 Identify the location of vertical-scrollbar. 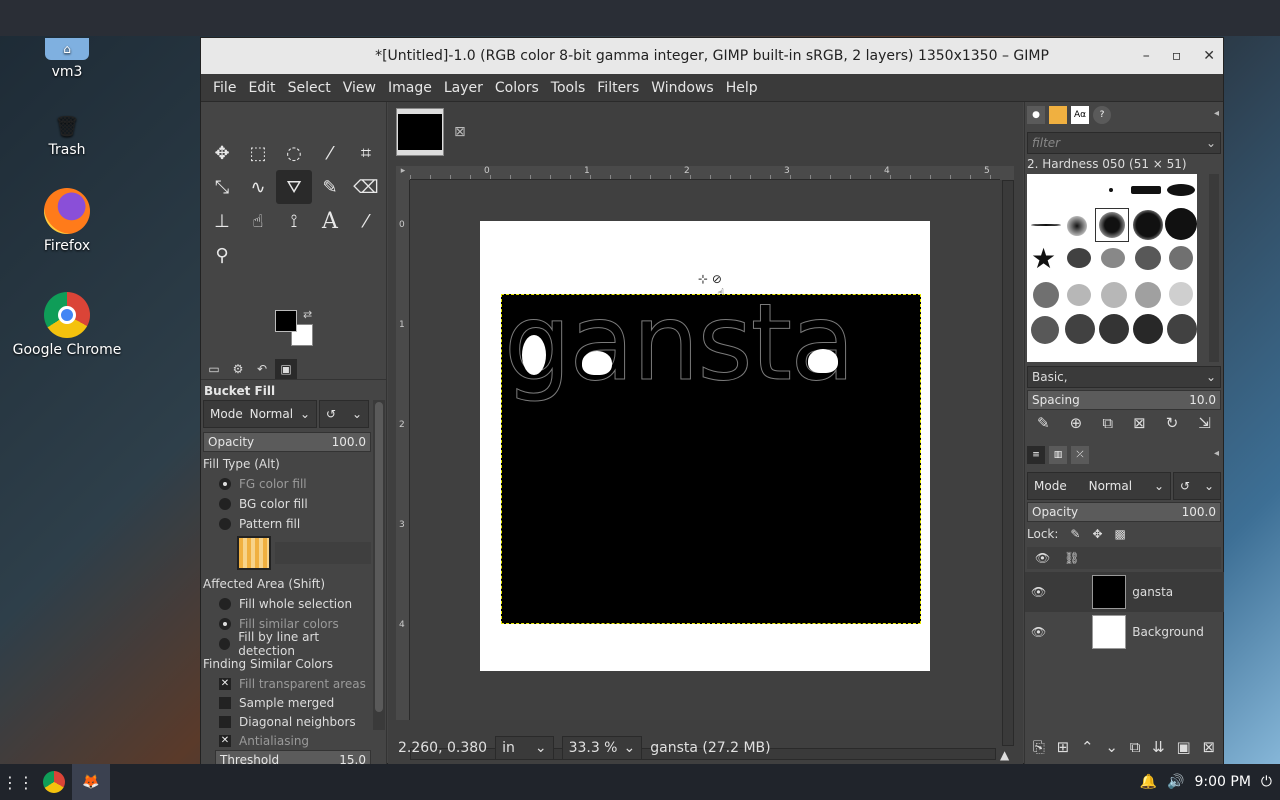
(1008, 463).